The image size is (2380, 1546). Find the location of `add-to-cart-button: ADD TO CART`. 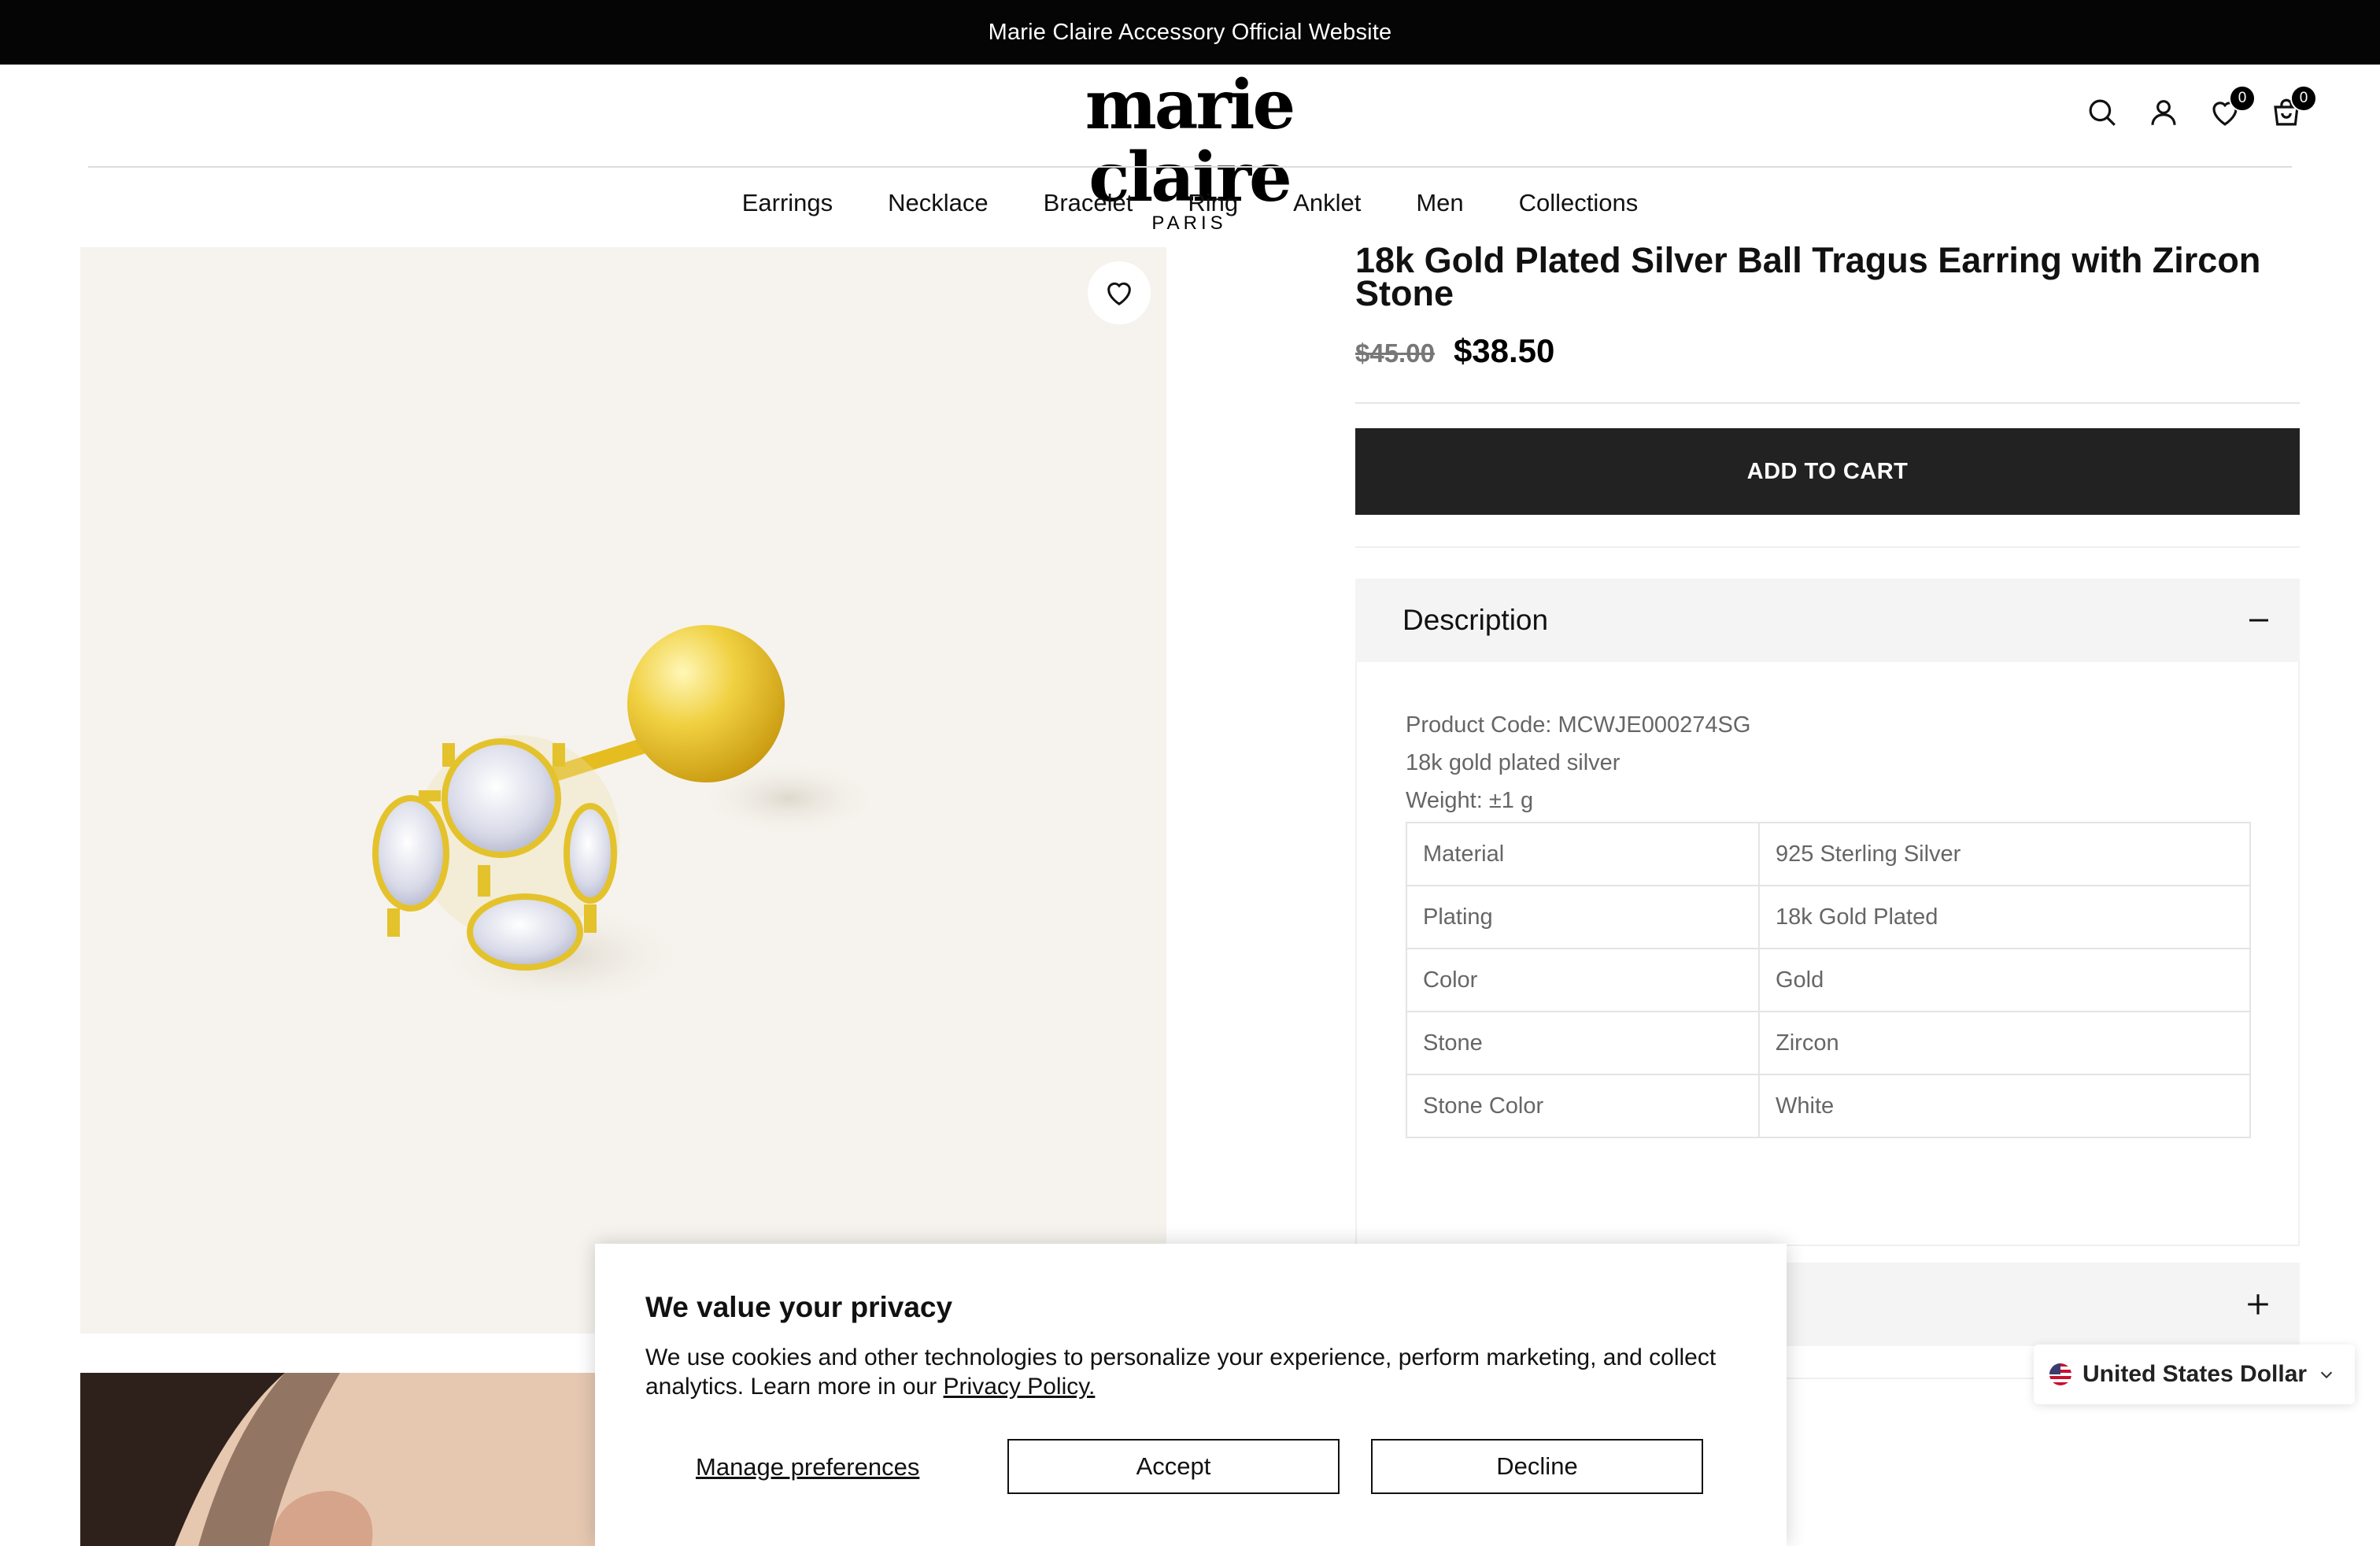

add-to-cart-button: ADD TO CART is located at coordinates (1828, 472).